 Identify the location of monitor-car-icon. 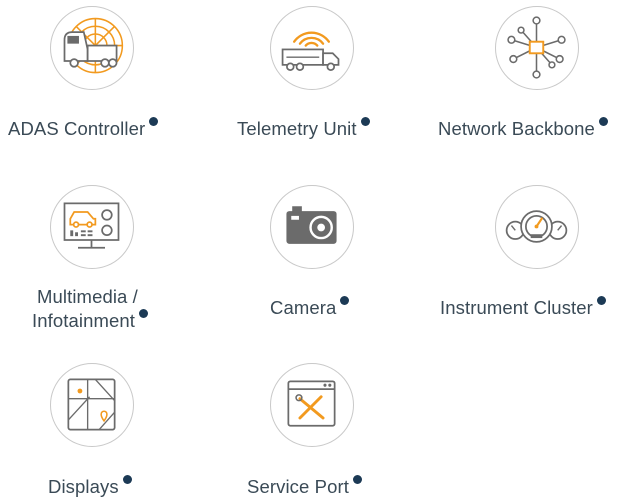
(91, 225).